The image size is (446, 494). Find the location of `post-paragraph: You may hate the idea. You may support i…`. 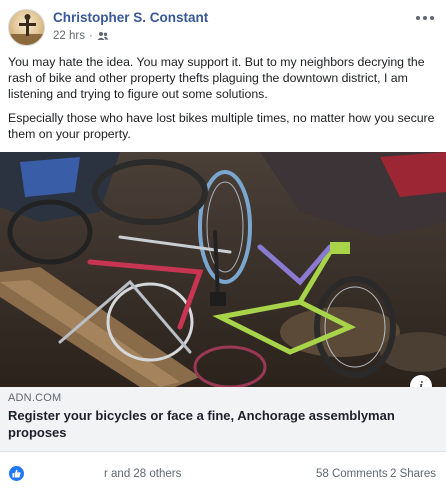

post-paragraph: You may hate the idea. You may support i… is located at coordinates (216, 78).